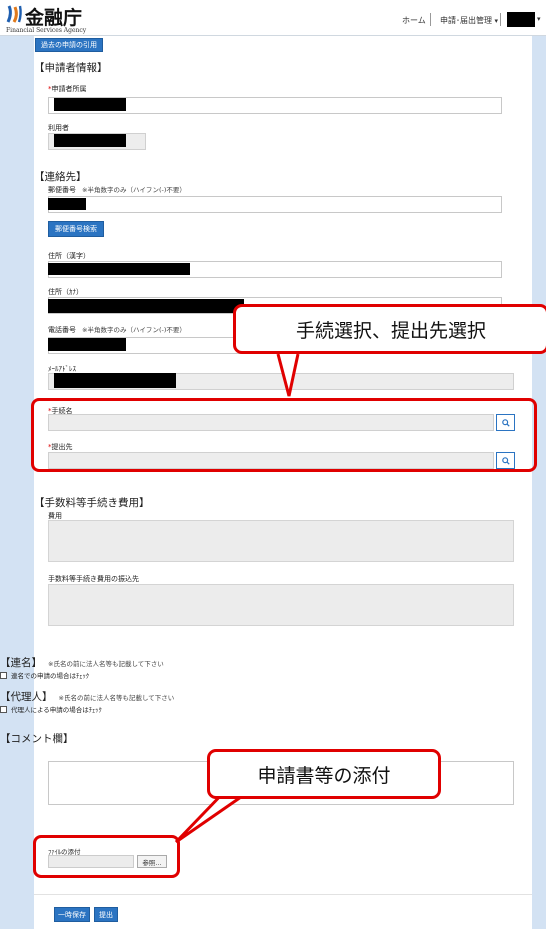 The image size is (546, 929). I want to click on temporary-save-button: 一時保存, so click(72, 914).